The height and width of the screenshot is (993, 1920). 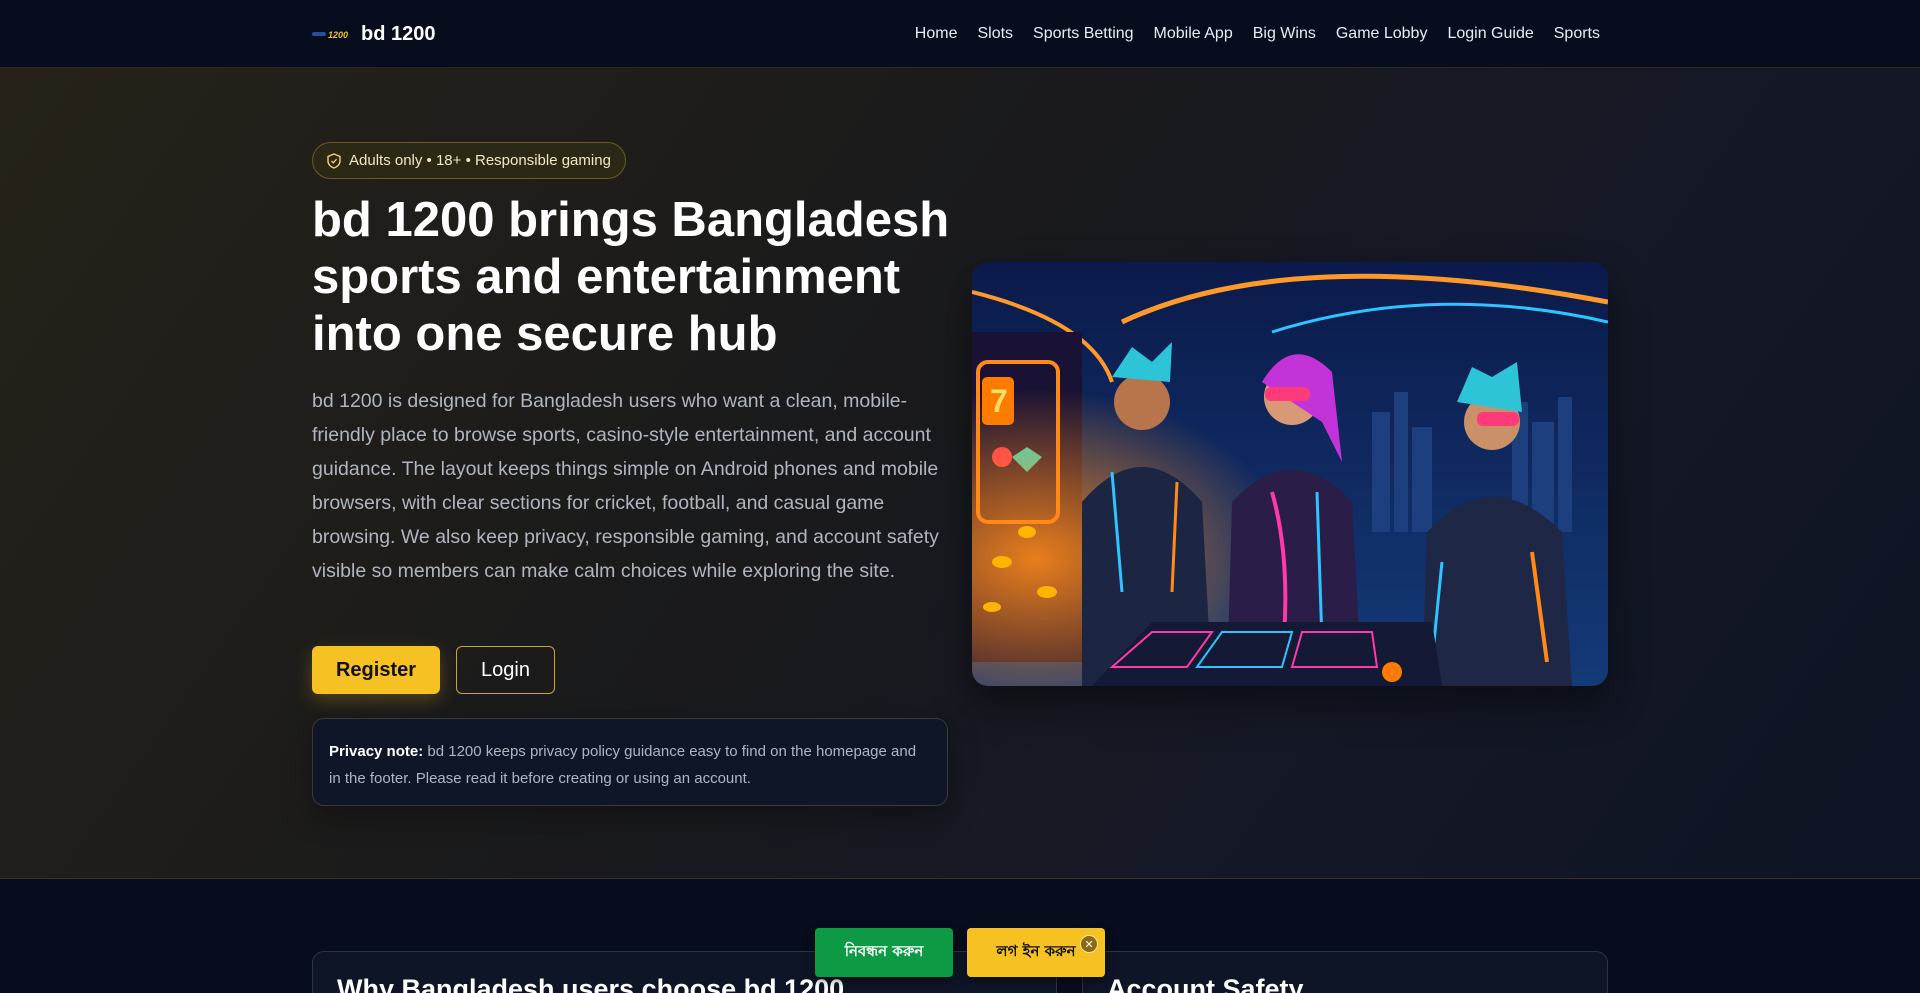 I want to click on nav-slots: Slots, so click(x=995, y=34).